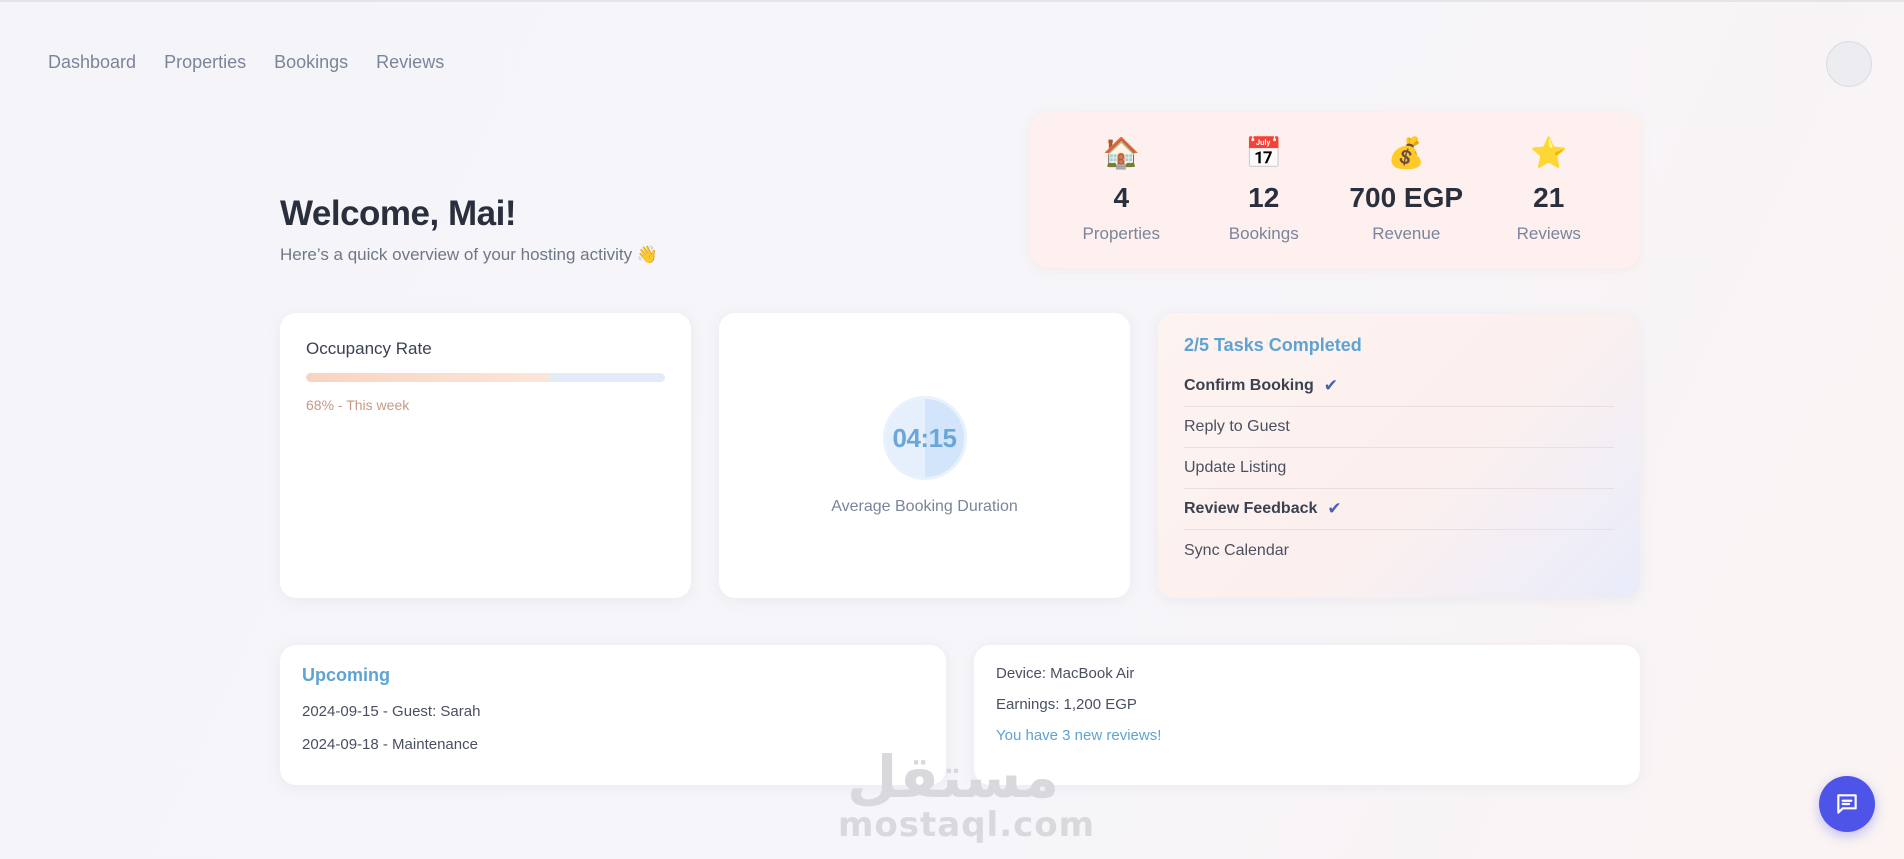 Image resolution: width=1904 pixels, height=859 pixels. Describe the element at coordinates (311, 62) in the screenshot. I see `nav-bookings: Bookings` at that location.